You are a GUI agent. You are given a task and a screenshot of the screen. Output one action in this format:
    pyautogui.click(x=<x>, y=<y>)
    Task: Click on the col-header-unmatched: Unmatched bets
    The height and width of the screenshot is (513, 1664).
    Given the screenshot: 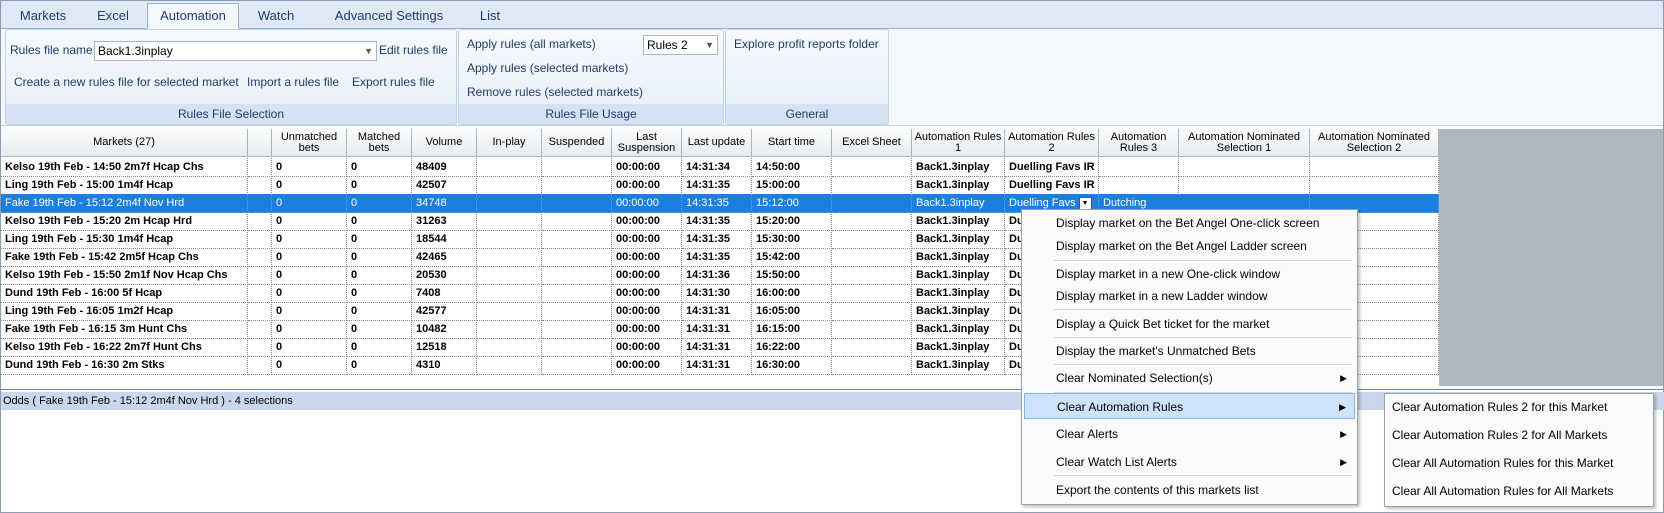 What is the action you would take?
    pyautogui.click(x=309, y=143)
    